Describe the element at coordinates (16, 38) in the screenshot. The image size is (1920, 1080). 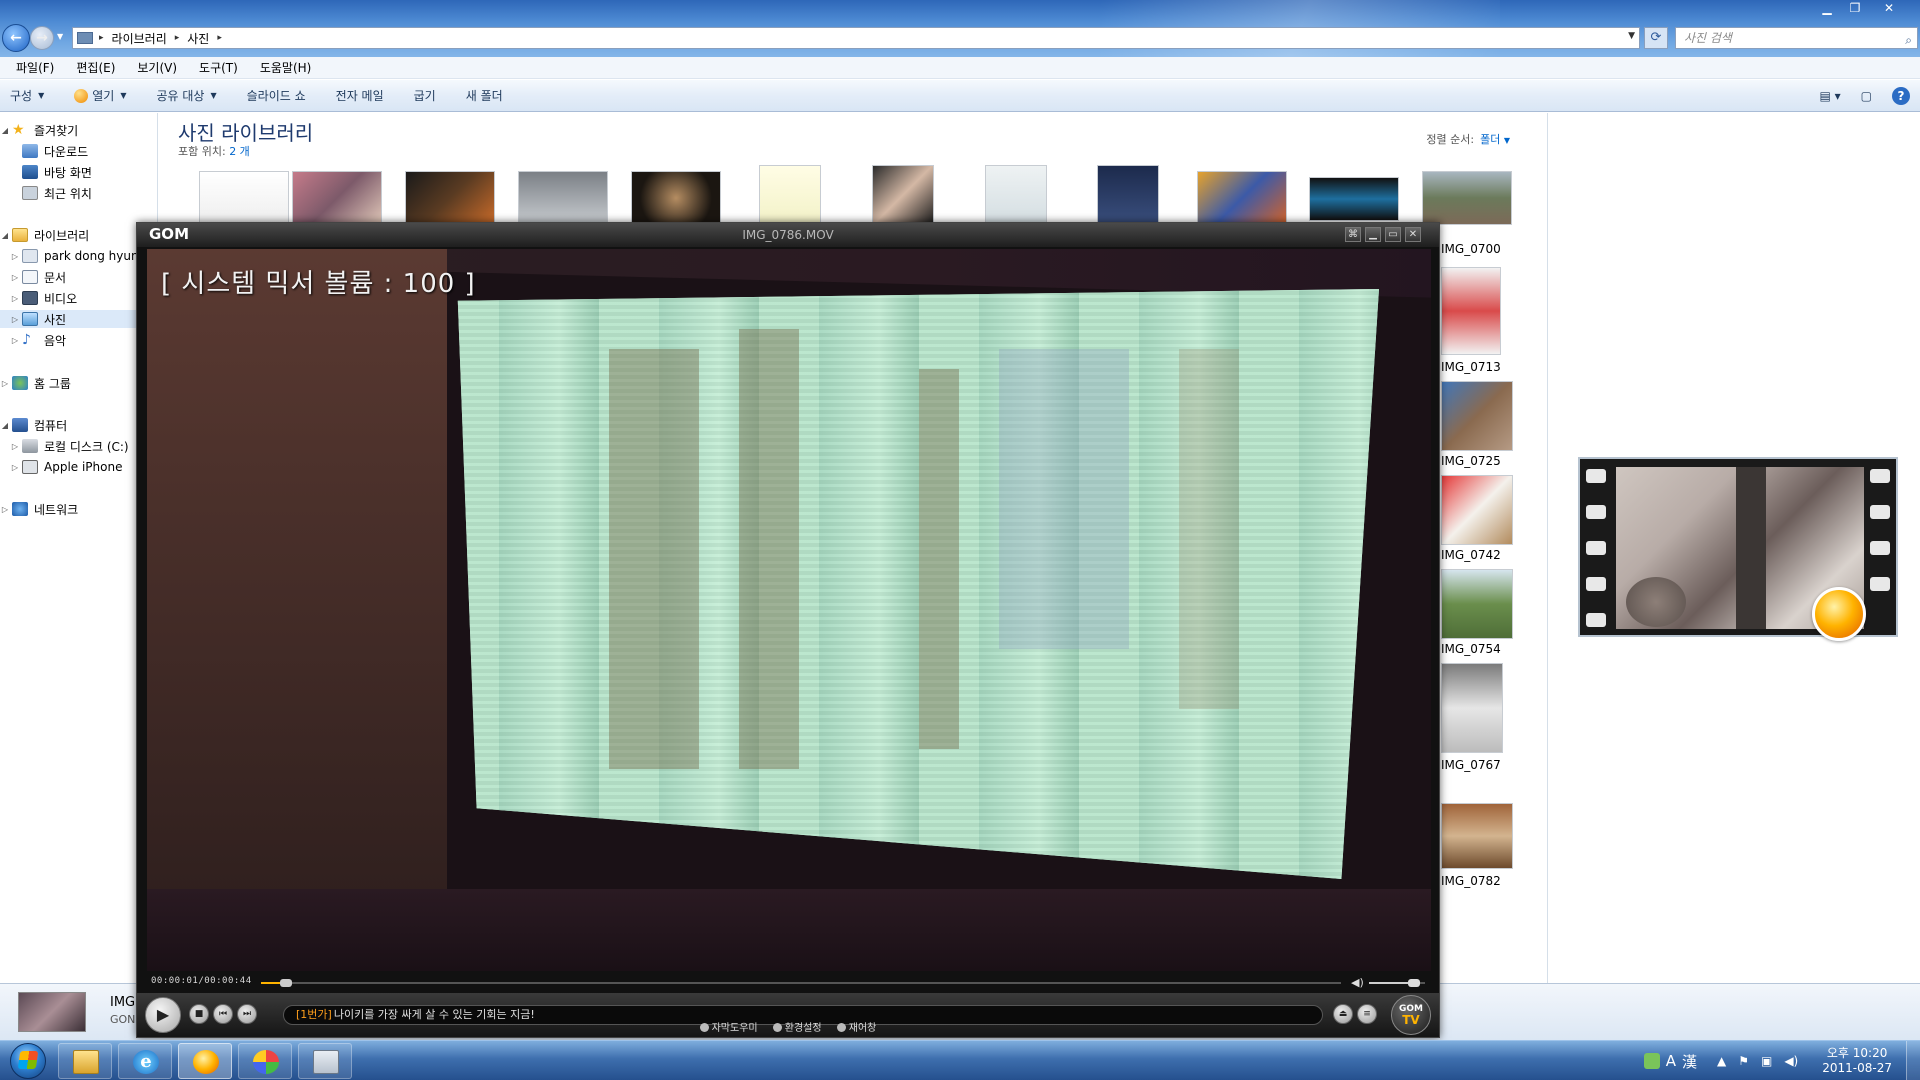
I see `back-button: ←` at that location.